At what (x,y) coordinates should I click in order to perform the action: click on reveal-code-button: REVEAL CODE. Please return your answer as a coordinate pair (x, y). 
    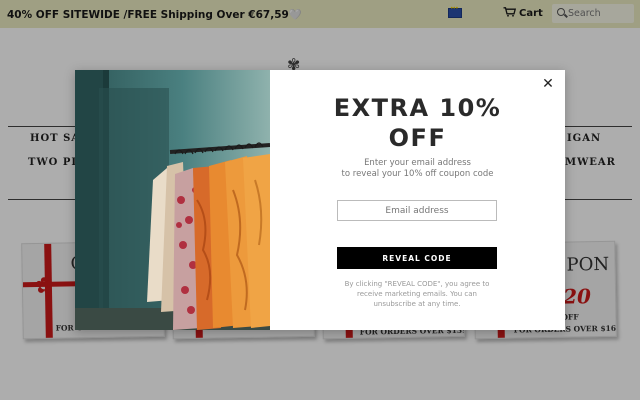
    Looking at the image, I should click on (417, 258).